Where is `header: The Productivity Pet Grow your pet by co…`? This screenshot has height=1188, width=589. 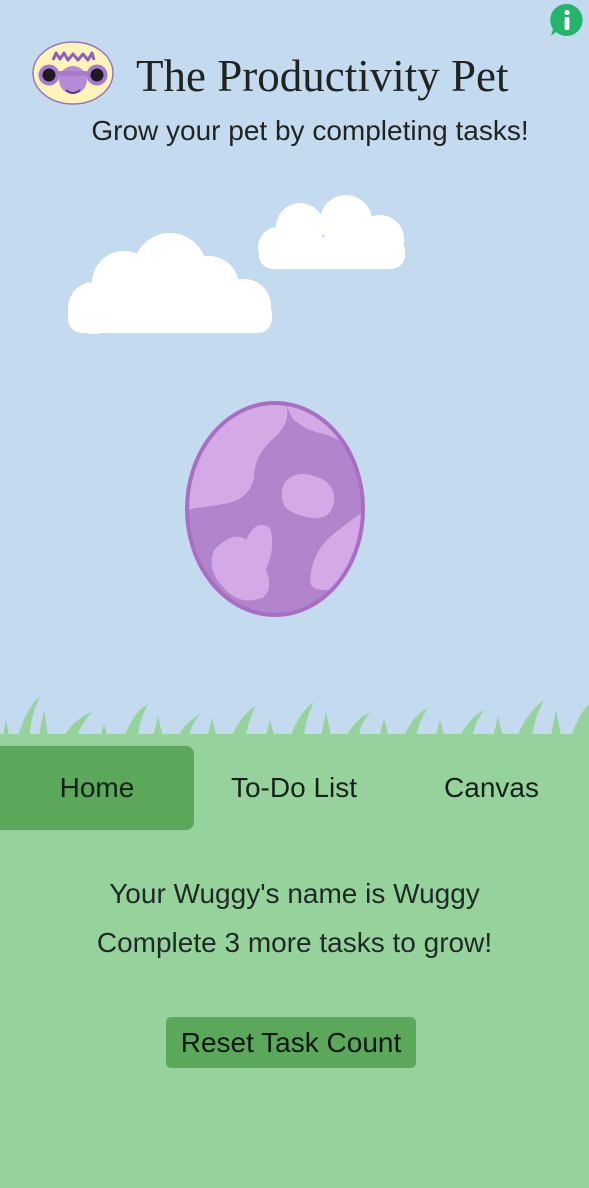 header: The Productivity Pet Grow your pet by co… is located at coordinates (294, 80).